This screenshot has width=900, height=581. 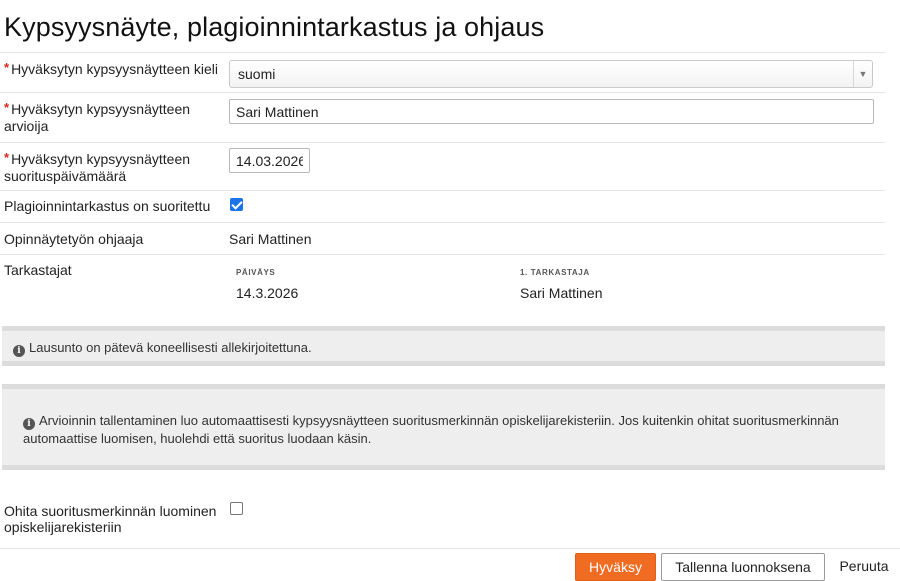 What do you see at coordinates (615, 567) in the screenshot?
I see `approve-button: Hyväksy` at bounding box center [615, 567].